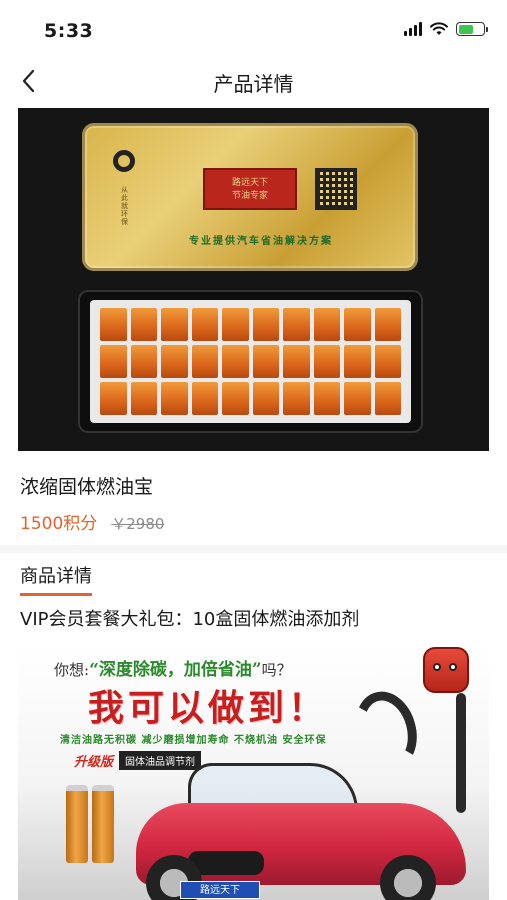  I want to click on product-description: VIP会员套餐大礼包：10盒固体燃油添加剂, so click(190, 619).